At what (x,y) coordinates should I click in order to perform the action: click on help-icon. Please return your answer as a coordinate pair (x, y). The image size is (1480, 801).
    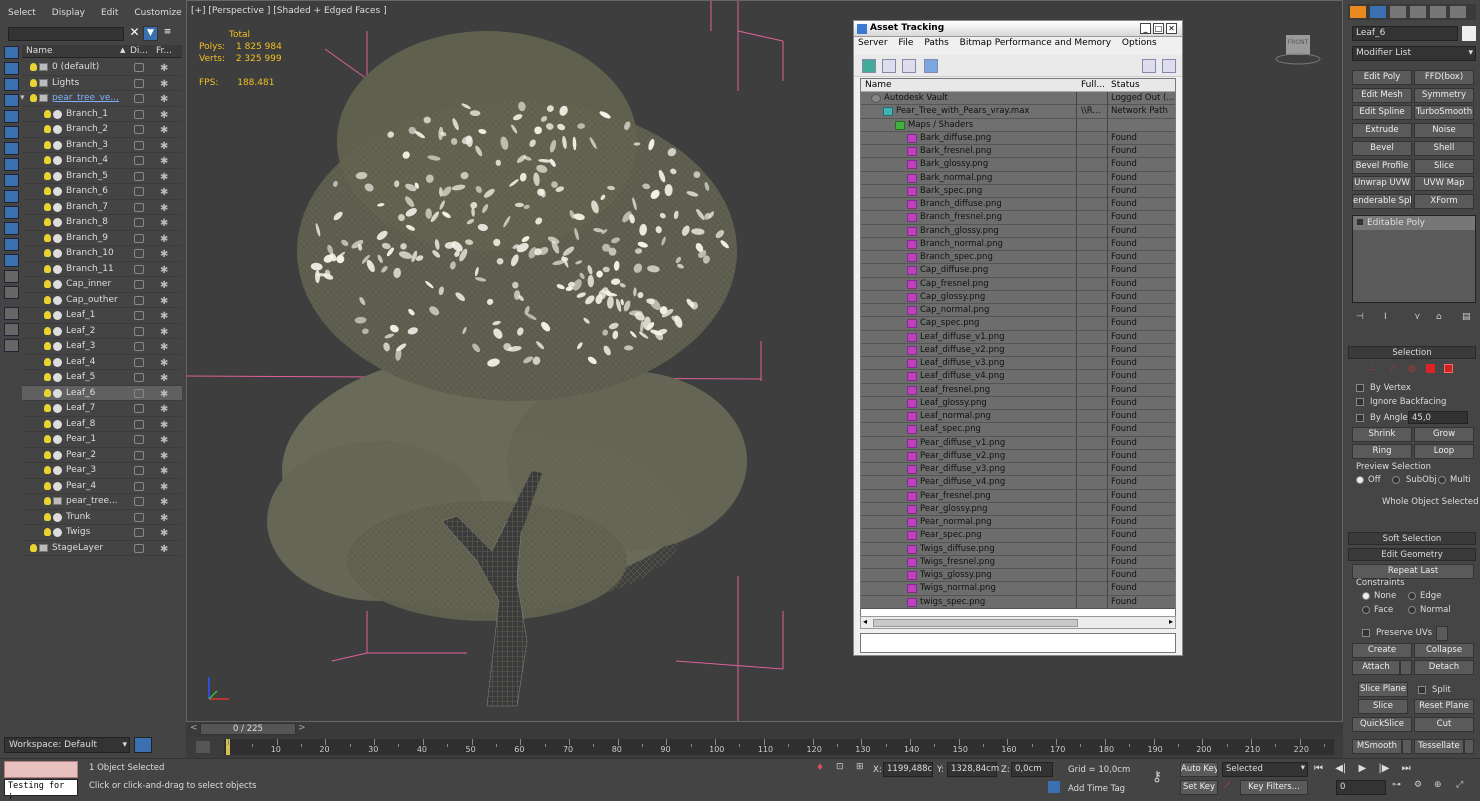
    Looking at the image, I should click on (1149, 66).